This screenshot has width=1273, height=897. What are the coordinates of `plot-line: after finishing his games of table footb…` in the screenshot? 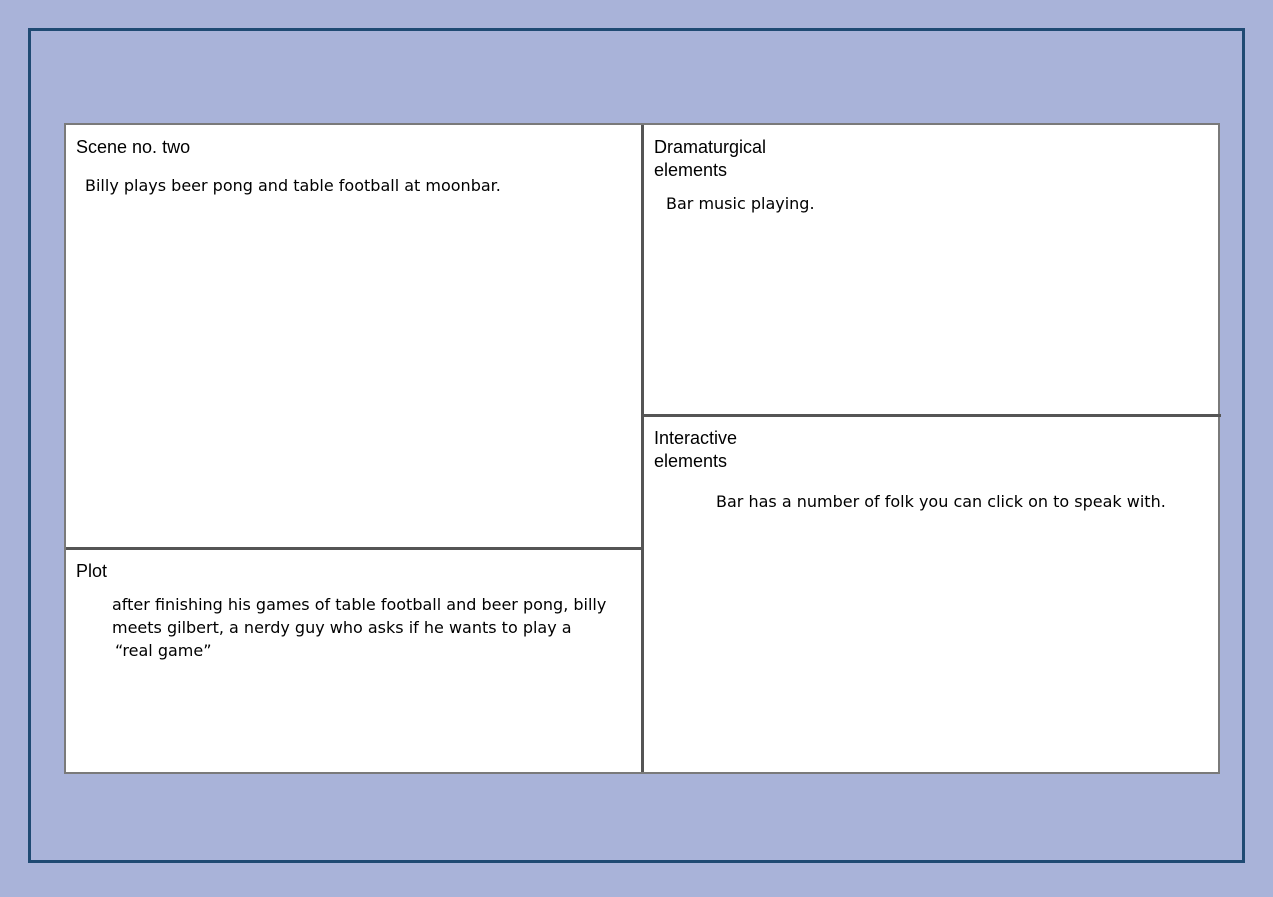 It's located at (359, 604).